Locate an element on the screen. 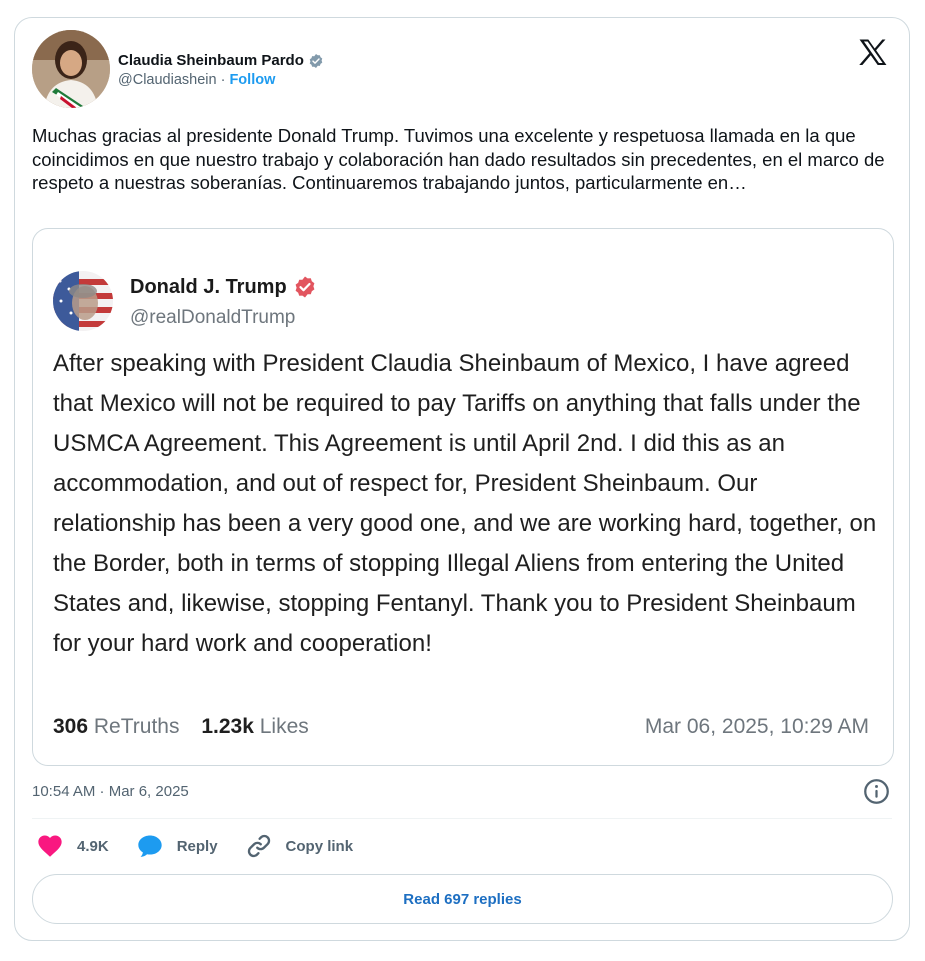  retruths-stat: 306 ReTruths is located at coordinates (116, 726).